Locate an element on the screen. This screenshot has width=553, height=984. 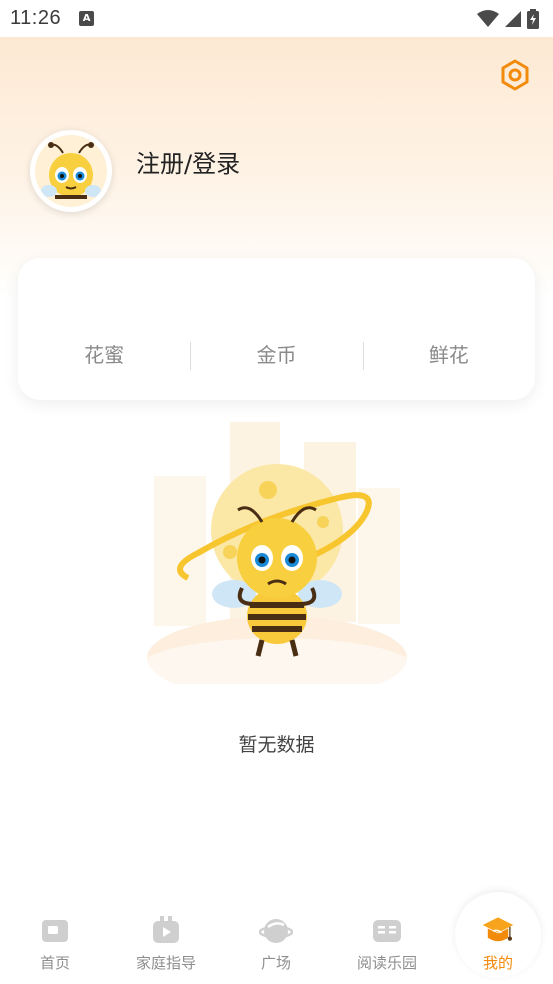
avatar is located at coordinates (71, 171).